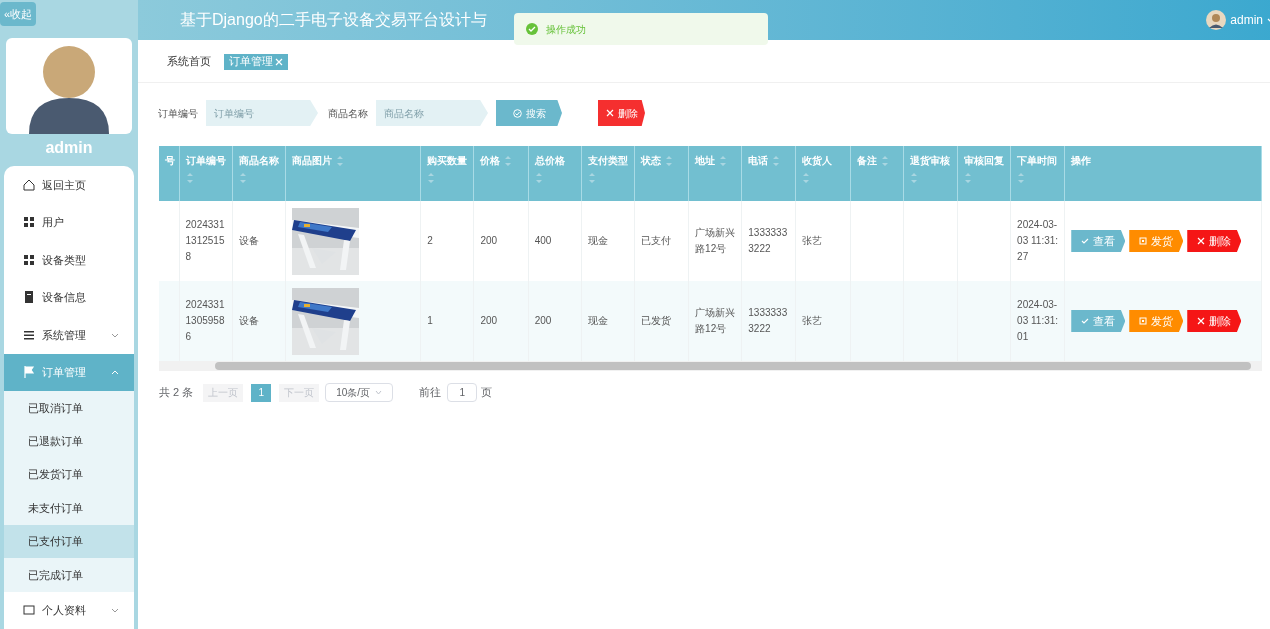 The height and width of the screenshot is (629, 1270). I want to click on page-button: 1, so click(261, 392).